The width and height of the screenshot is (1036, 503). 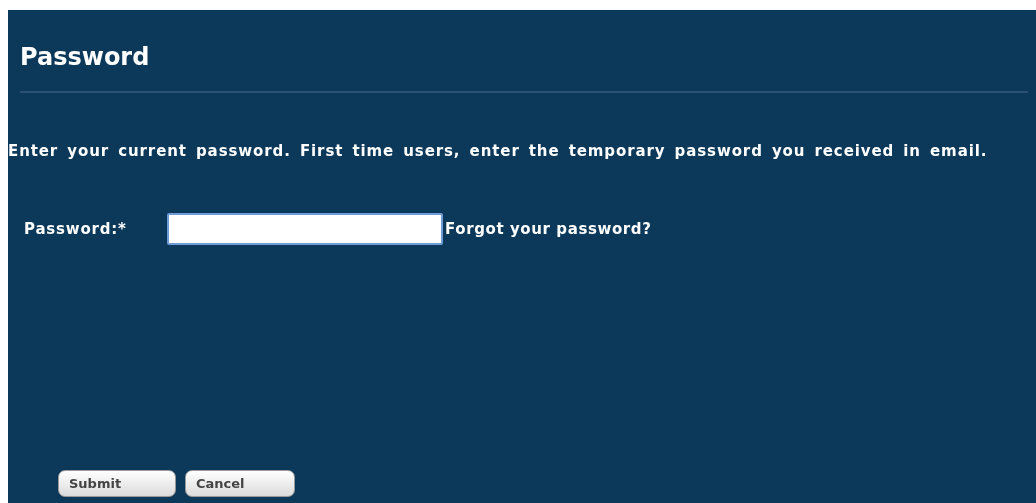 I want to click on instruction-text: Enter your current password. First time users, enter the temporary password you received in email., so click(x=498, y=151).